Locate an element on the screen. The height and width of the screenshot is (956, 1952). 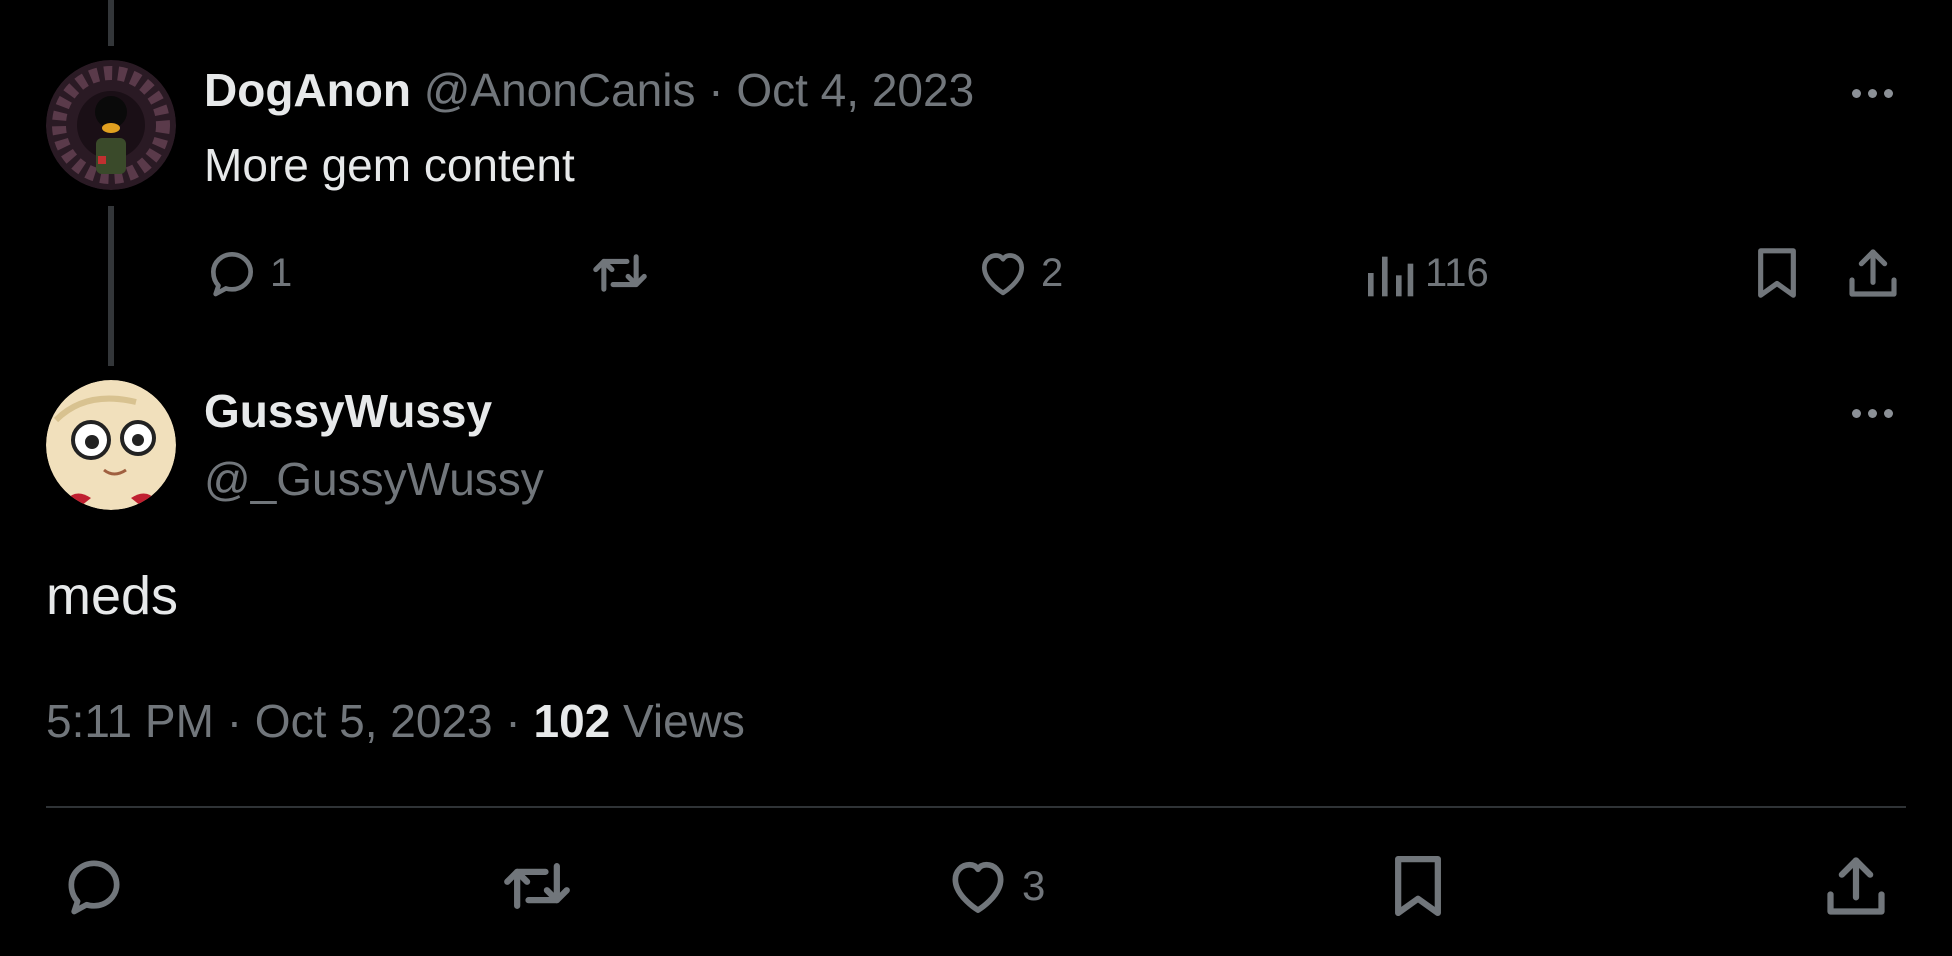
share-button is located at coordinates (1873, 273).